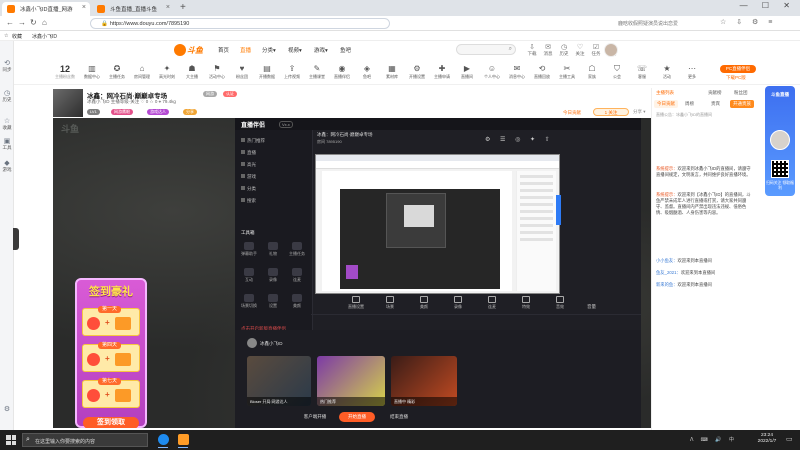 The height and width of the screenshot is (450, 800). What do you see at coordinates (548, 50) in the screenshot?
I see `header-message: ✉ 消息` at bounding box center [548, 50].